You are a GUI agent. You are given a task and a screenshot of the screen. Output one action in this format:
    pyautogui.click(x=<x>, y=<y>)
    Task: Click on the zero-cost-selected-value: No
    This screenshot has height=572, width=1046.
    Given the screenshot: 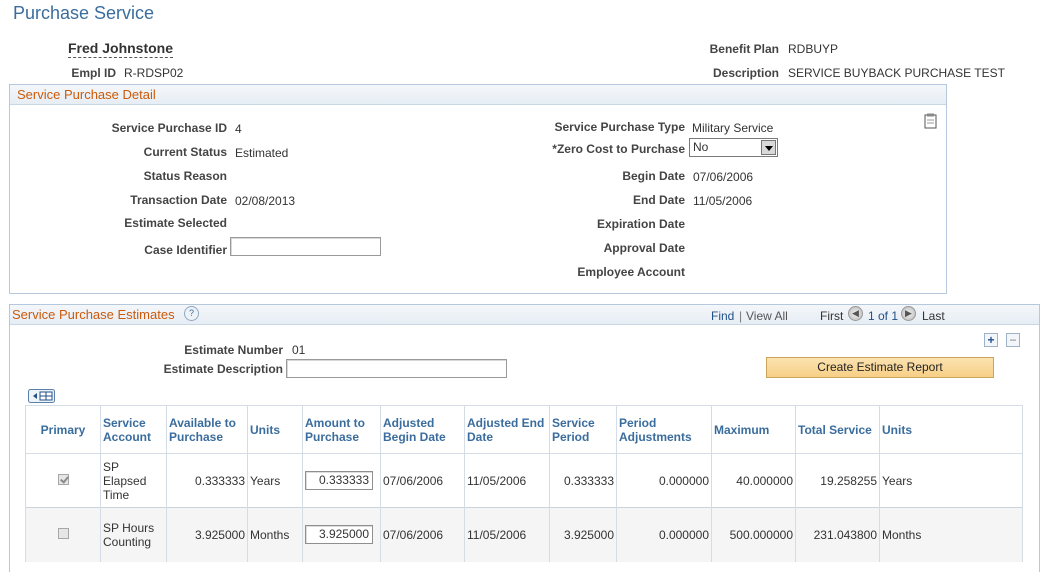 What is the action you would take?
    pyautogui.click(x=701, y=147)
    